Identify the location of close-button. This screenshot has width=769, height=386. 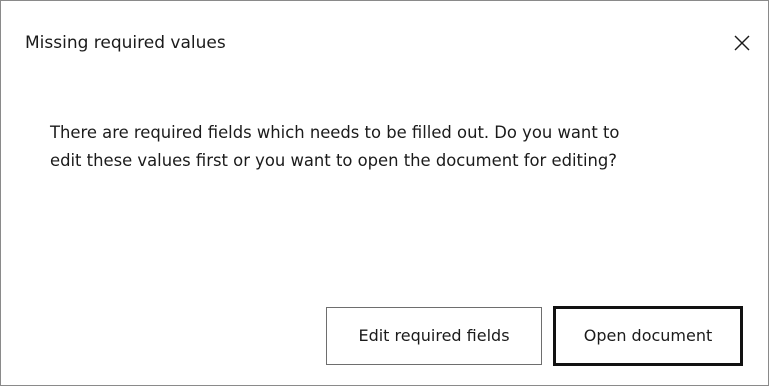
(742, 43).